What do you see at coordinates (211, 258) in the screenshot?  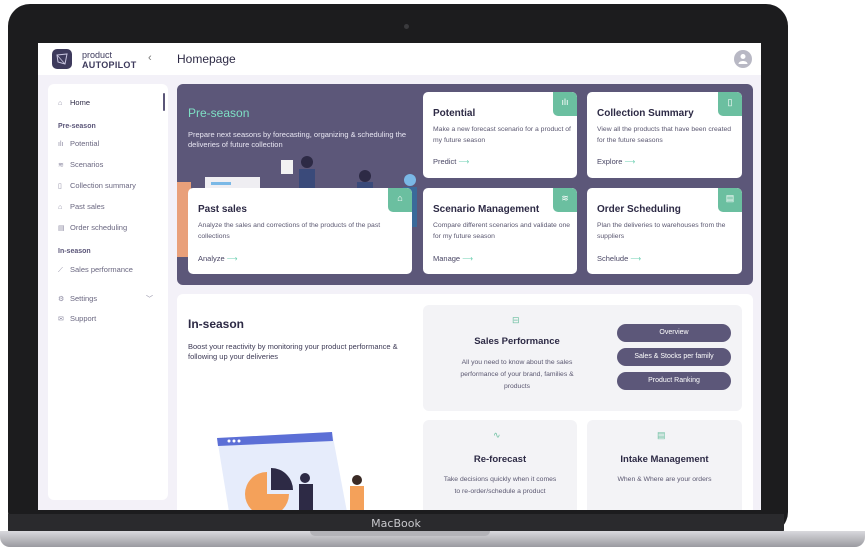 I see `link-label: Analyze` at bounding box center [211, 258].